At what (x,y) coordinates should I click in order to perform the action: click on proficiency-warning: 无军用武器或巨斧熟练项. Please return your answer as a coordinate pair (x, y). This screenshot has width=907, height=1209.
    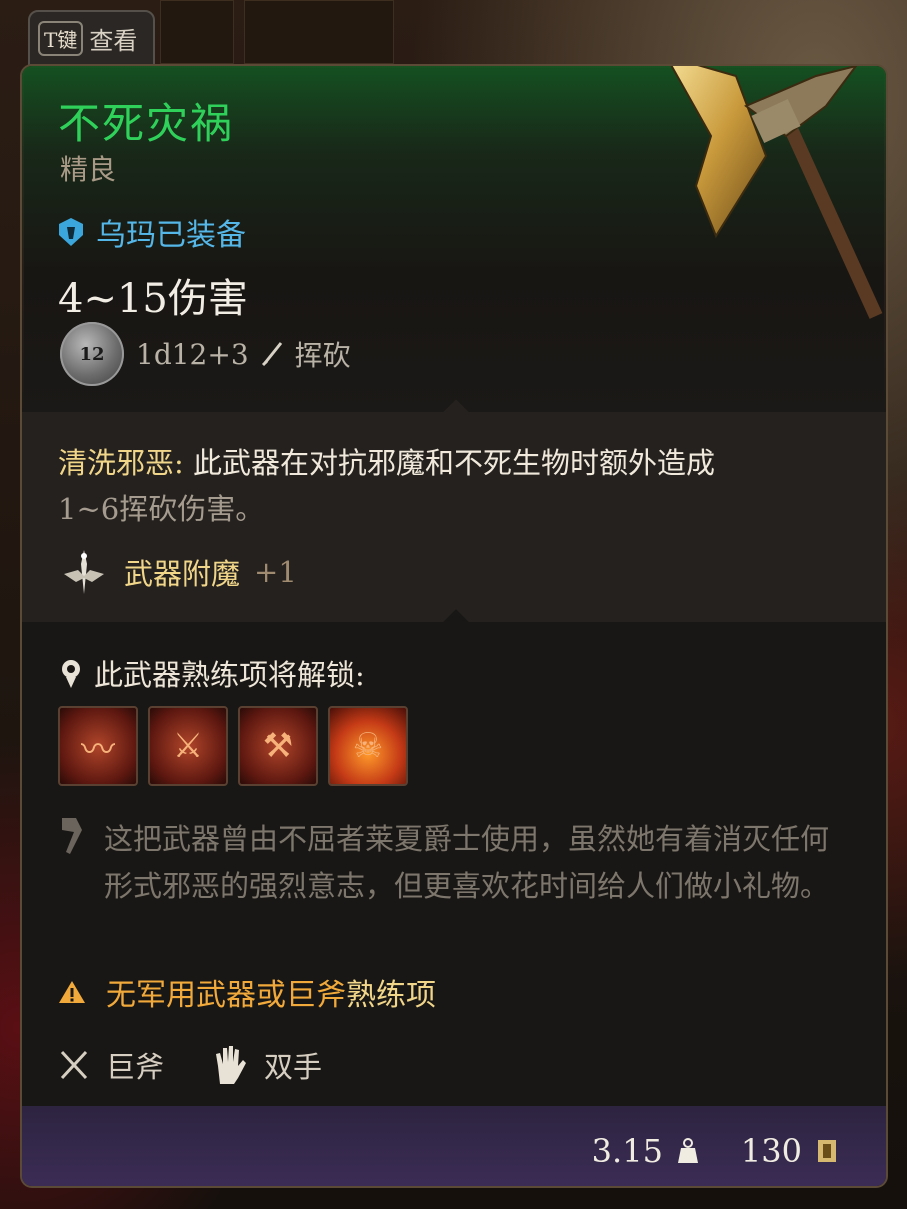
    Looking at the image, I should click on (247, 992).